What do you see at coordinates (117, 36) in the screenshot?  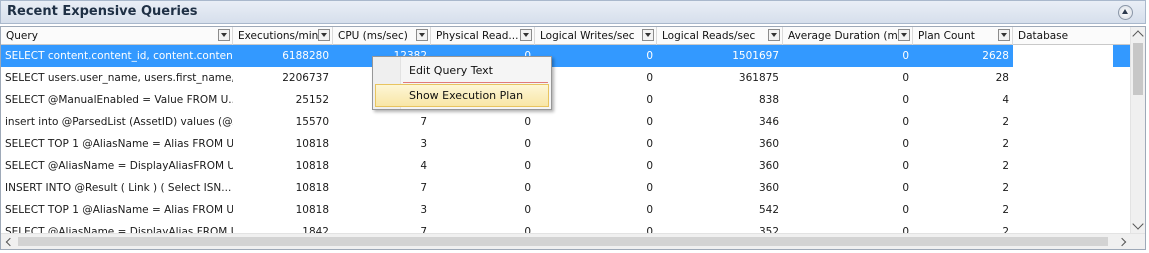 I see `column-header-query: Query` at bounding box center [117, 36].